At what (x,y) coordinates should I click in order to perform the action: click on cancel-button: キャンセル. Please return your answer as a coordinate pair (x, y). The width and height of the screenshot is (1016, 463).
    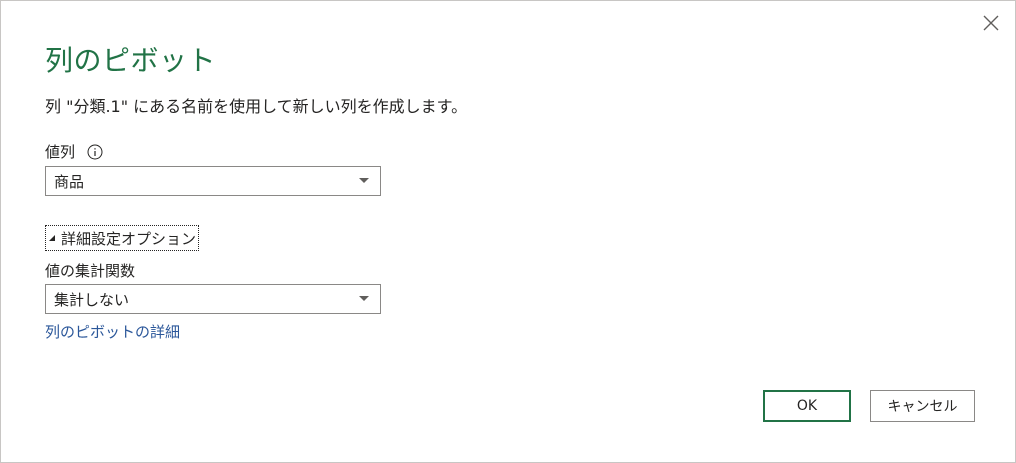
    Looking at the image, I should click on (922, 406).